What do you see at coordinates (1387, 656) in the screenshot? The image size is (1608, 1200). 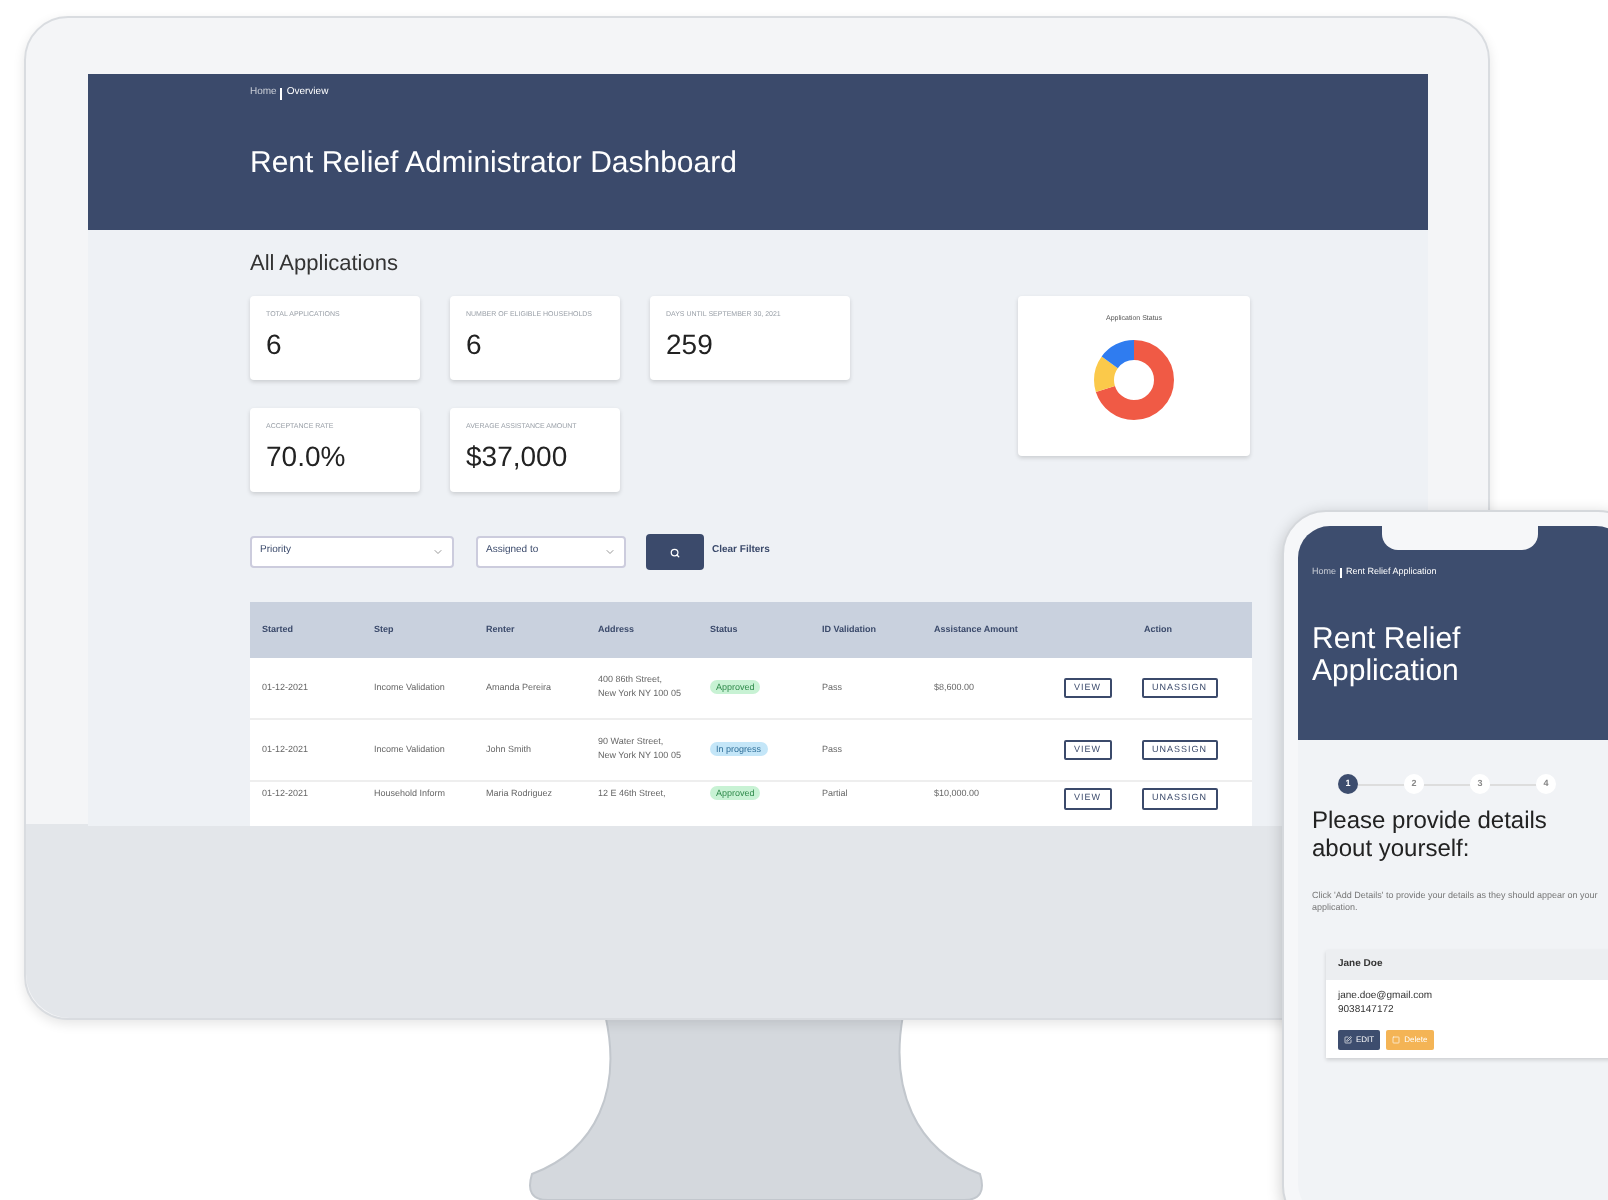 I see `phone-title: Rent Relief Application` at bounding box center [1387, 656].